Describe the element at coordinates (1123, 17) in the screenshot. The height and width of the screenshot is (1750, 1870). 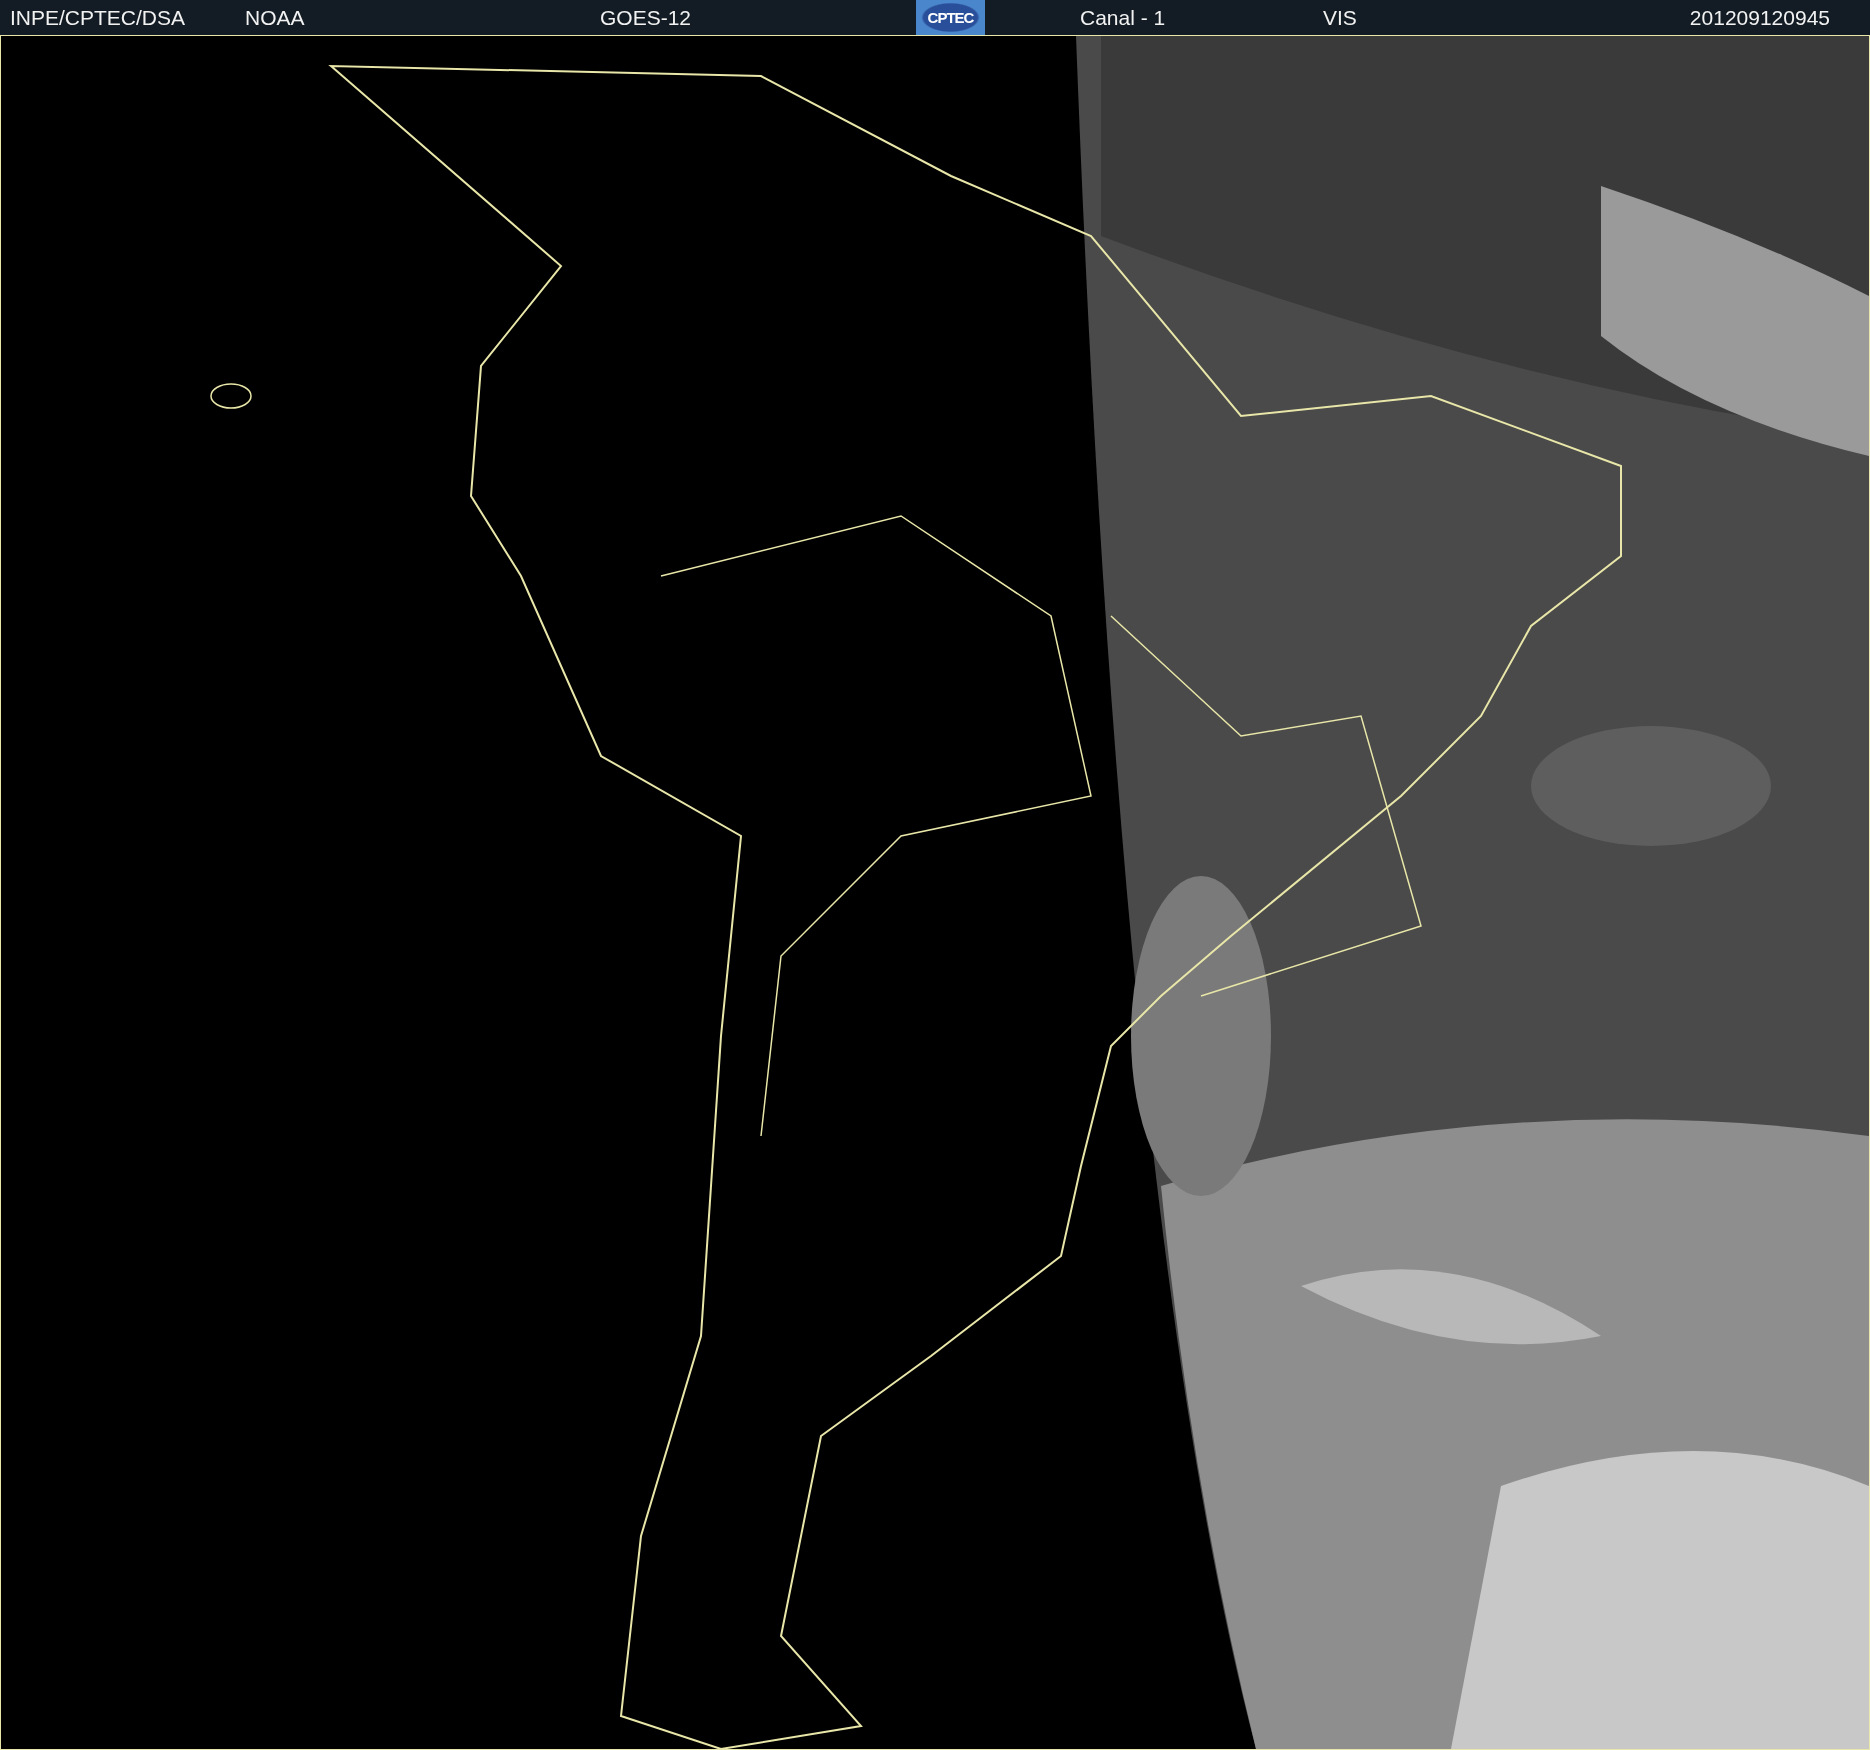
I see `channel-label: Canal - 1` at that location.